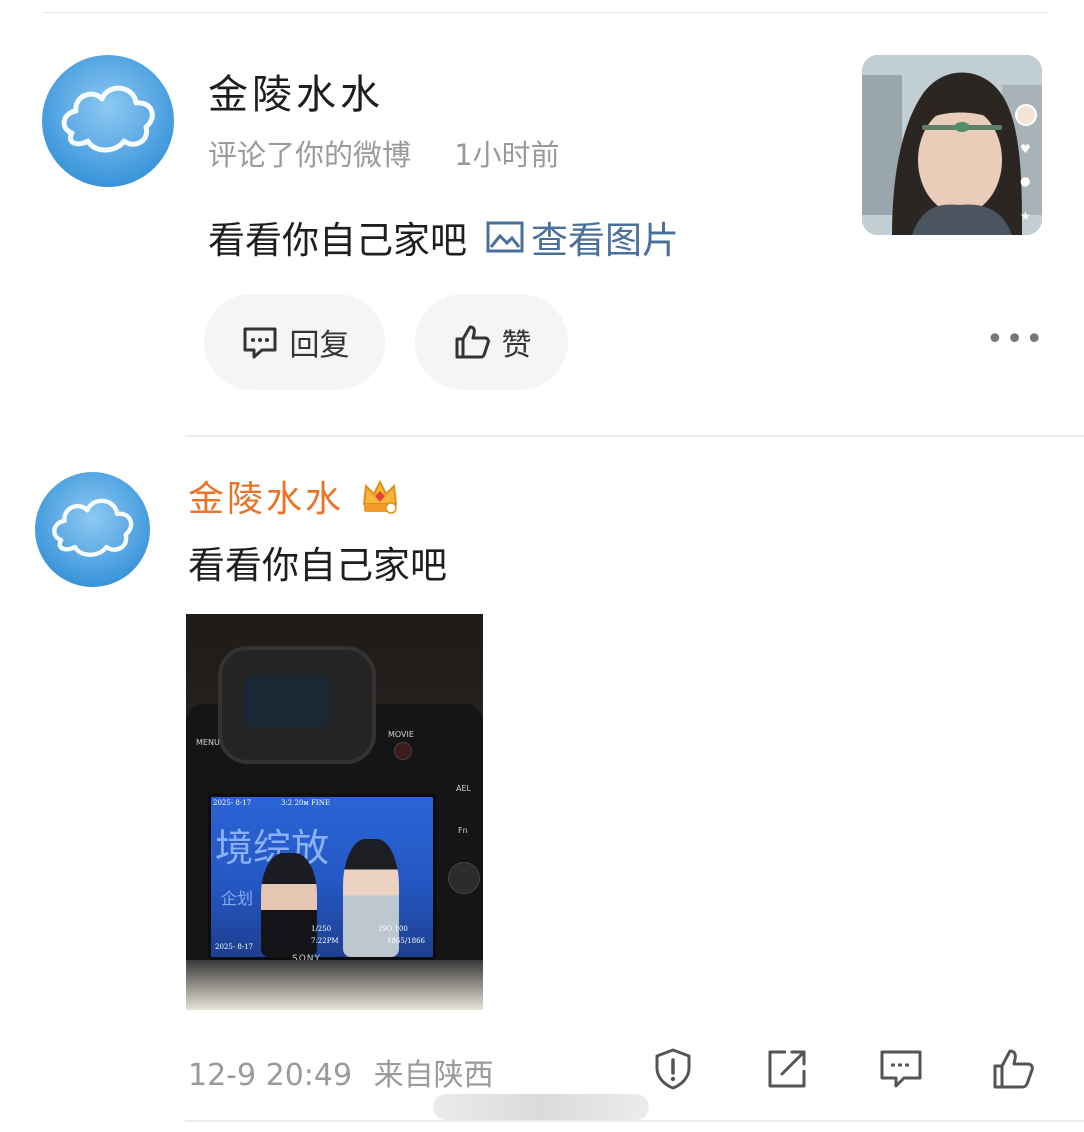 The width and height of the screenshot is (1084, 1132). I want to click on report-button, so click(673, 1069).